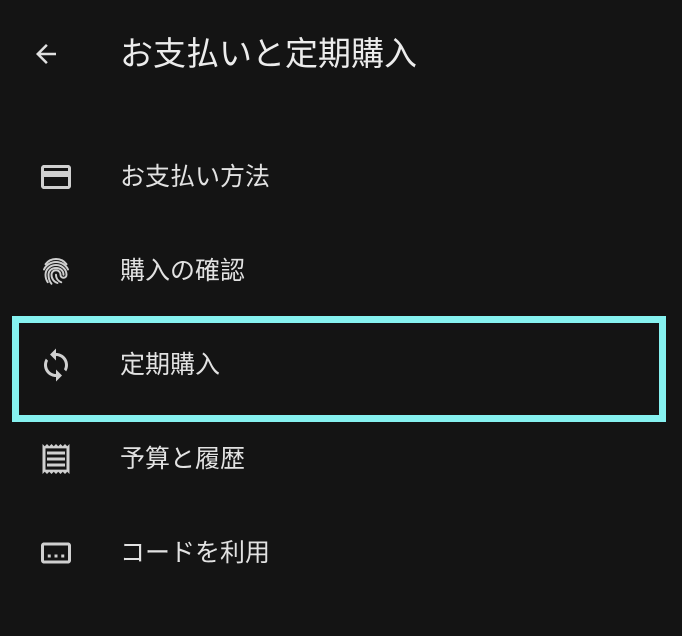 This screenshot has width=682, height=636. Describe the element at coordinates (341, 271) in the screenshot. I see `menu-item-purchase-verification: 購入の確認` at that location.